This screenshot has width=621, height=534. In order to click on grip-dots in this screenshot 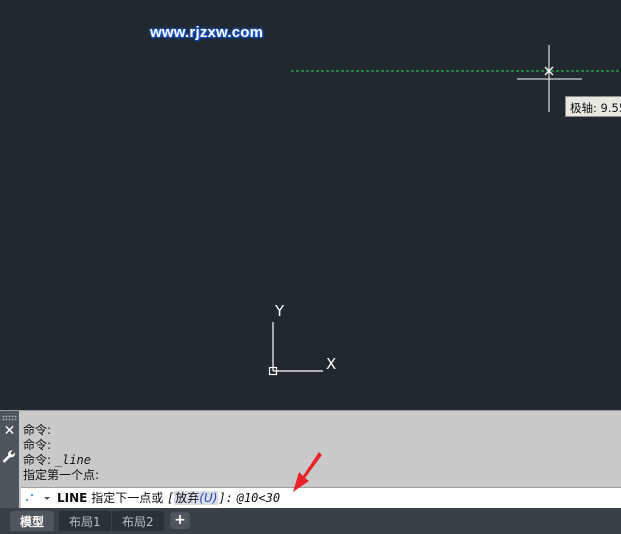, I will do `click(9, 418)`.